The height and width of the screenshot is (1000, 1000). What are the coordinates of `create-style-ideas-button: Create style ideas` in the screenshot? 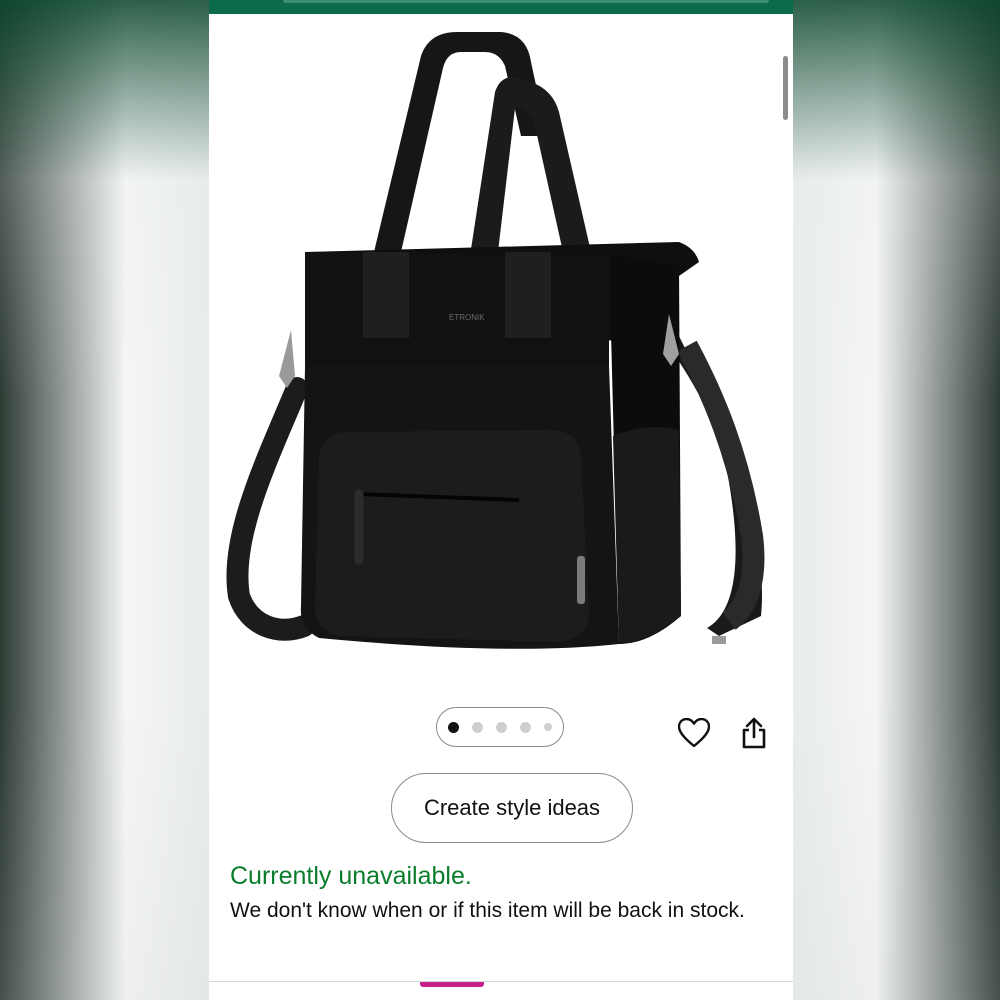 It's located at (512, 808).